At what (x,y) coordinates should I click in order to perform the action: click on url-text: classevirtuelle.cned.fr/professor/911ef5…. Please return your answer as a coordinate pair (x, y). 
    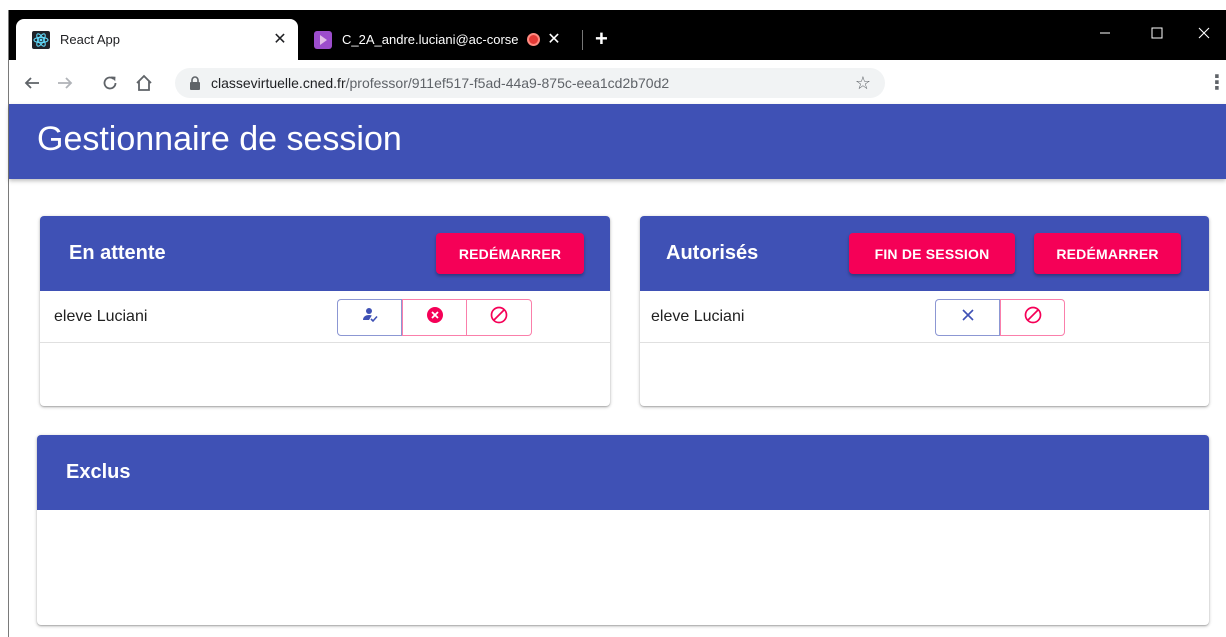
    Looking at the image, I should click on (440, 83).